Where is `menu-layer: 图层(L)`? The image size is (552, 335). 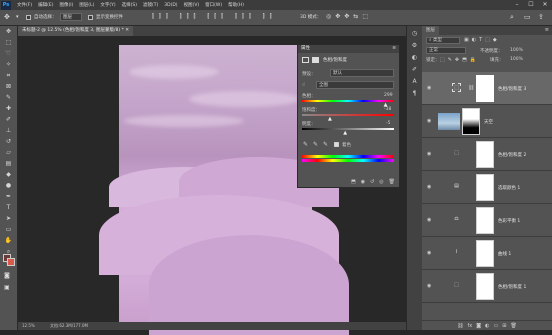
menu-layer: 图层(L) is located at coordinates (86, 5).